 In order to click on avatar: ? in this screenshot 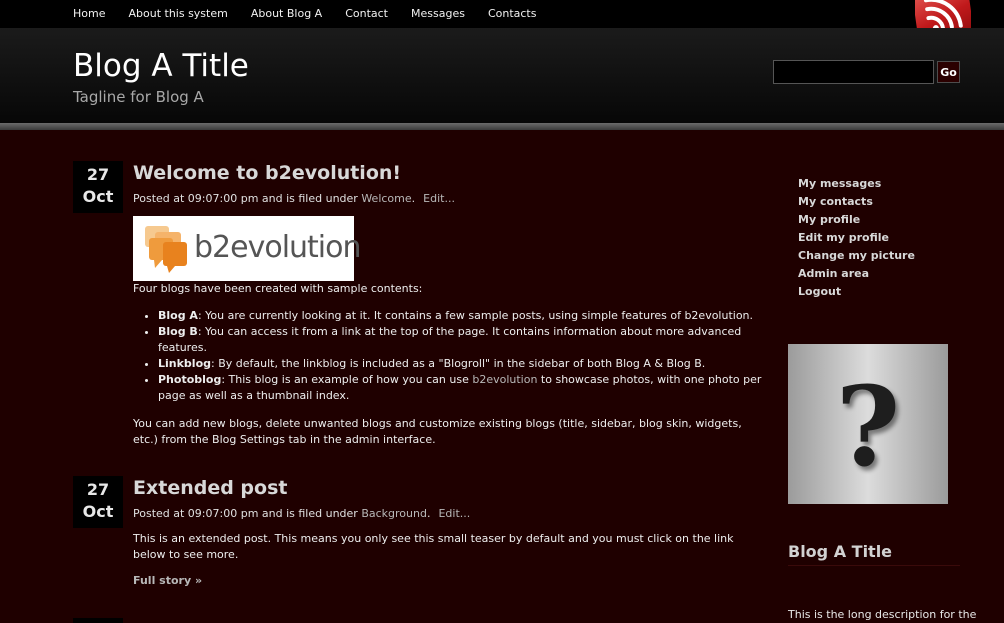, I will do `click(868, 424)`.